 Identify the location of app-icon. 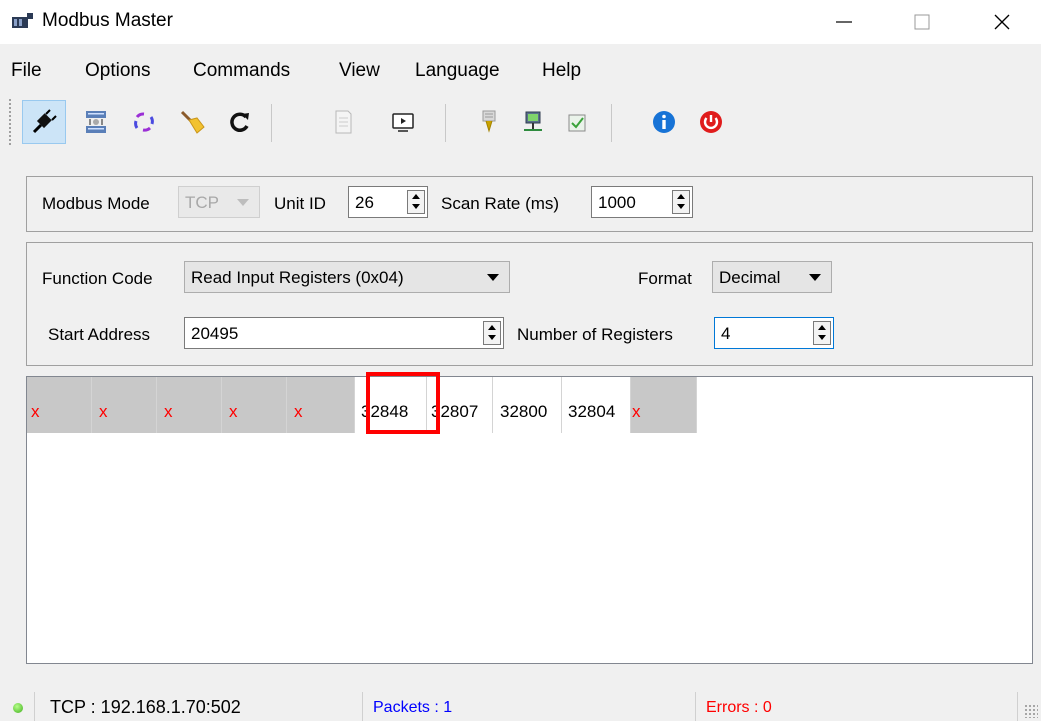
(22, 20).